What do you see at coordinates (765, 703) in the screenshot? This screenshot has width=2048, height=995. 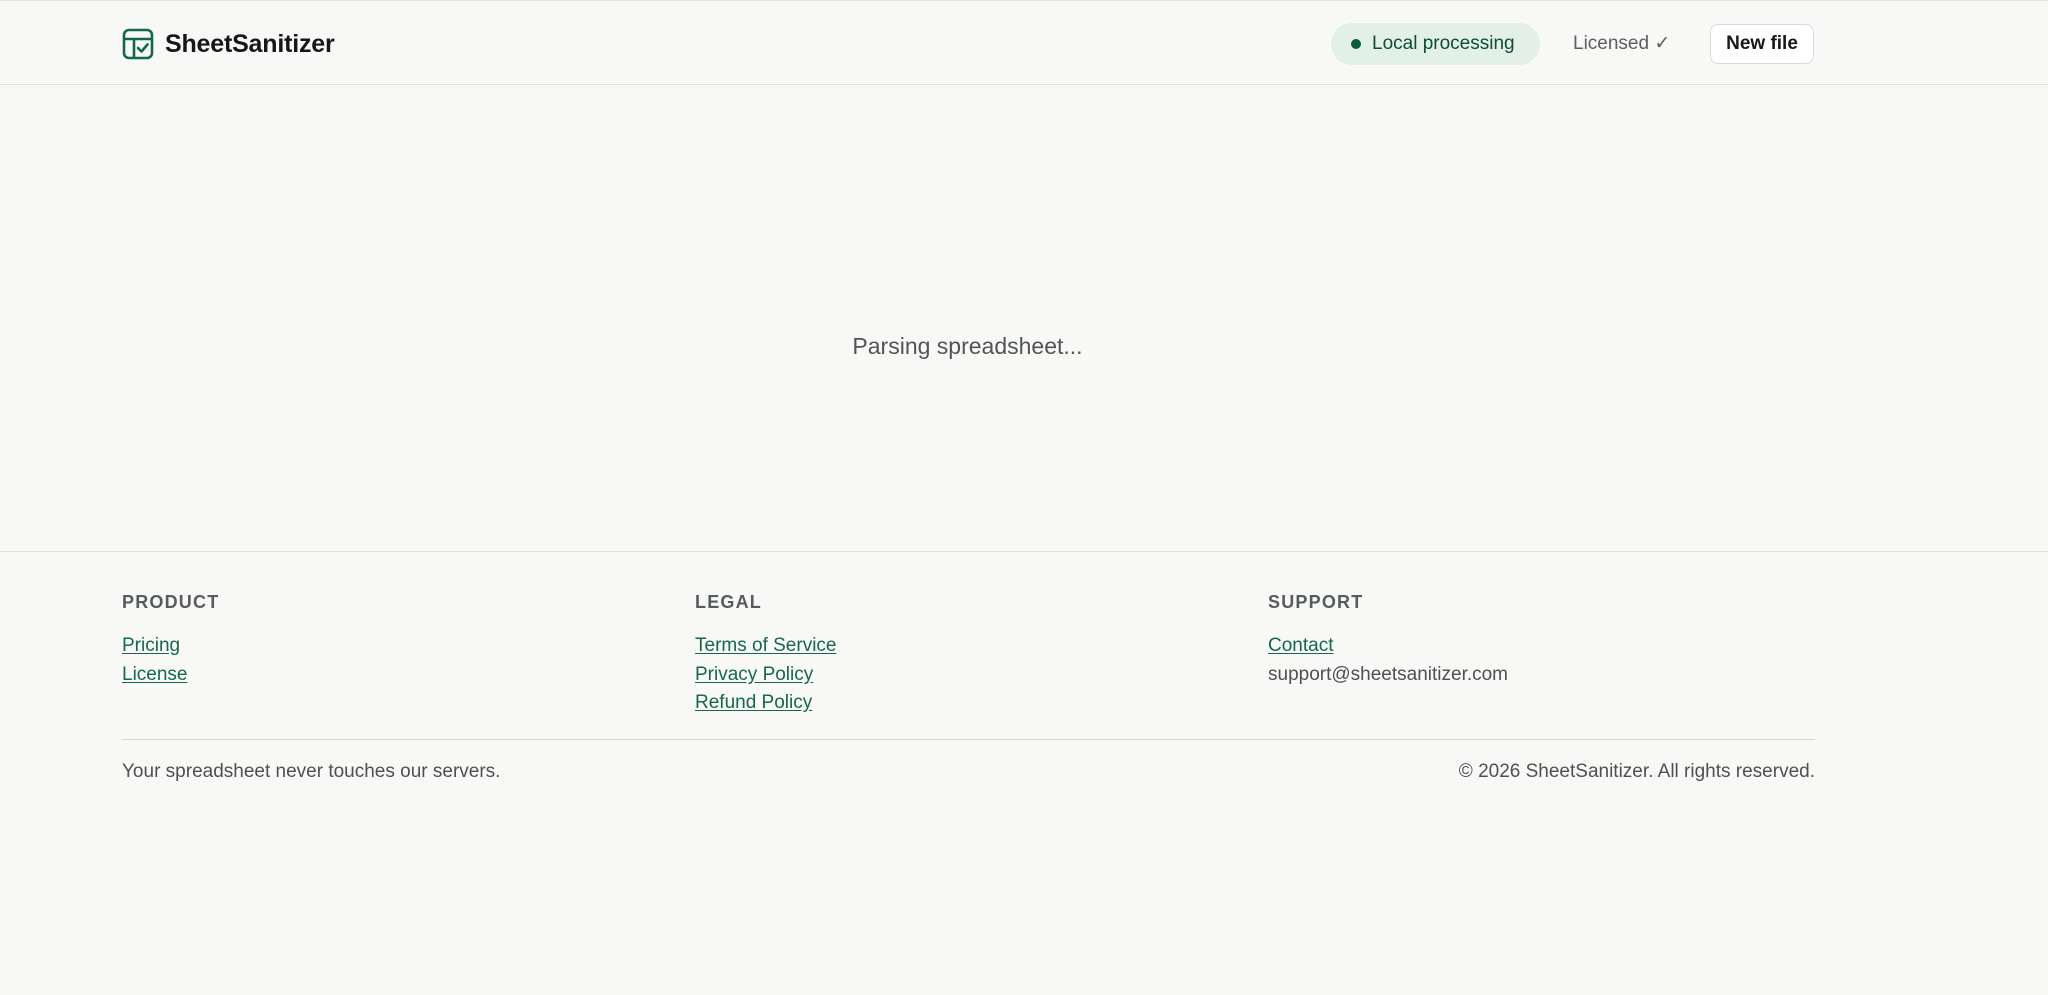 I see `footer-link-refund: Refund Policy` at bounding box center [765, 703].